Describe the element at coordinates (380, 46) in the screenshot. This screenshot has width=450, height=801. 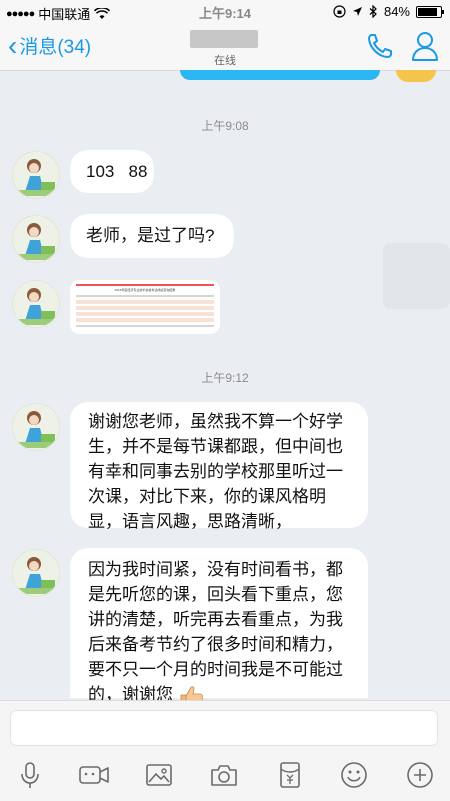
I see `phone-call-button` at that location.